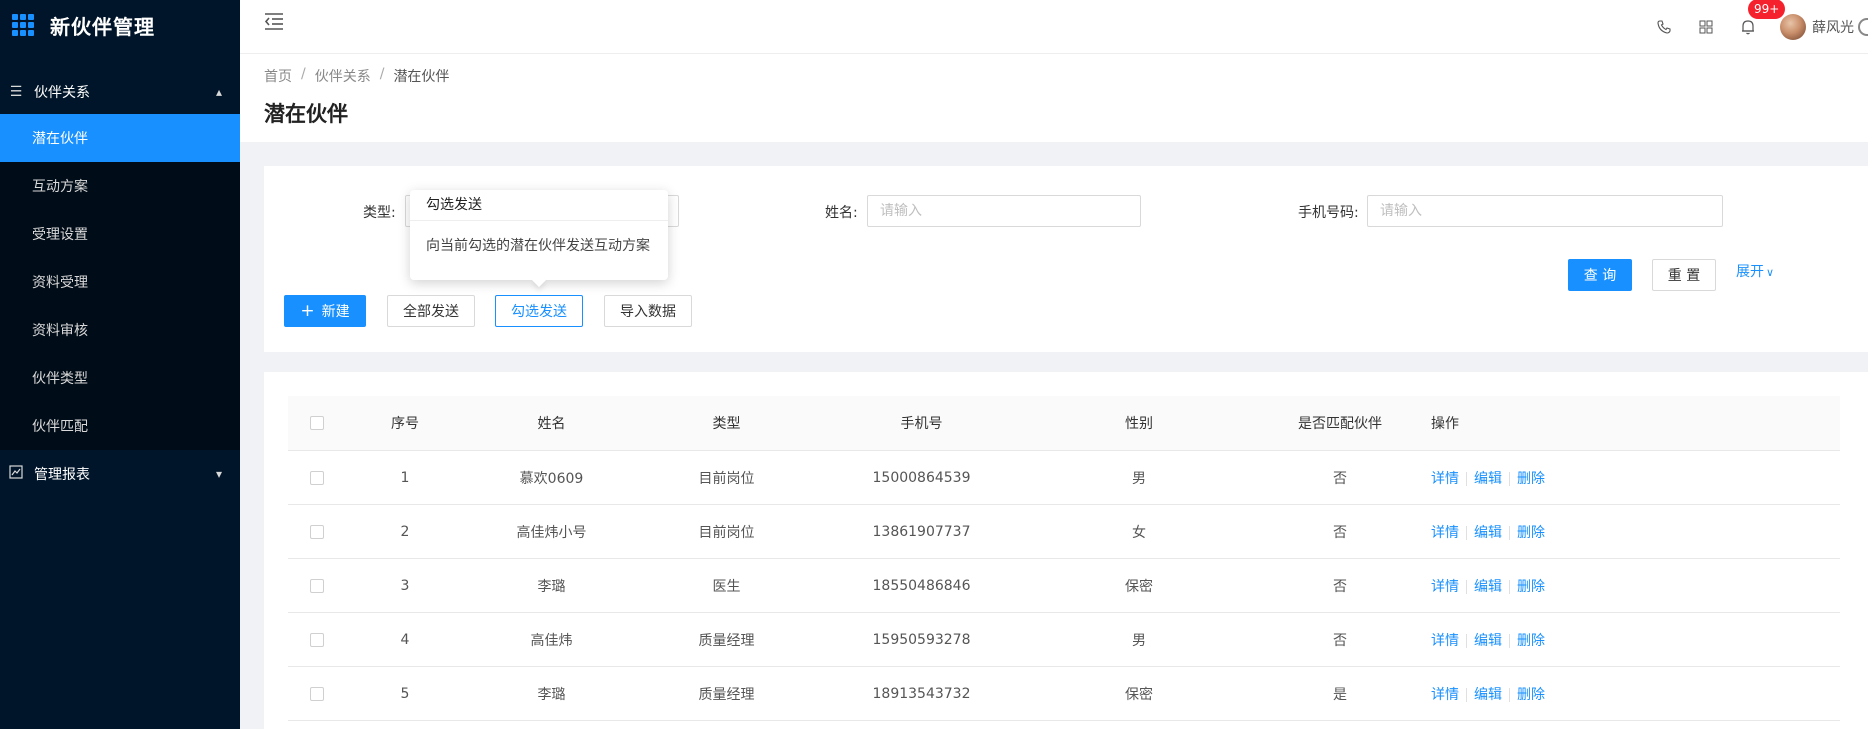  Describe the element at coordinates (921, 585) in the screenshot. I see `cell-phone: 18550486846` at that location.